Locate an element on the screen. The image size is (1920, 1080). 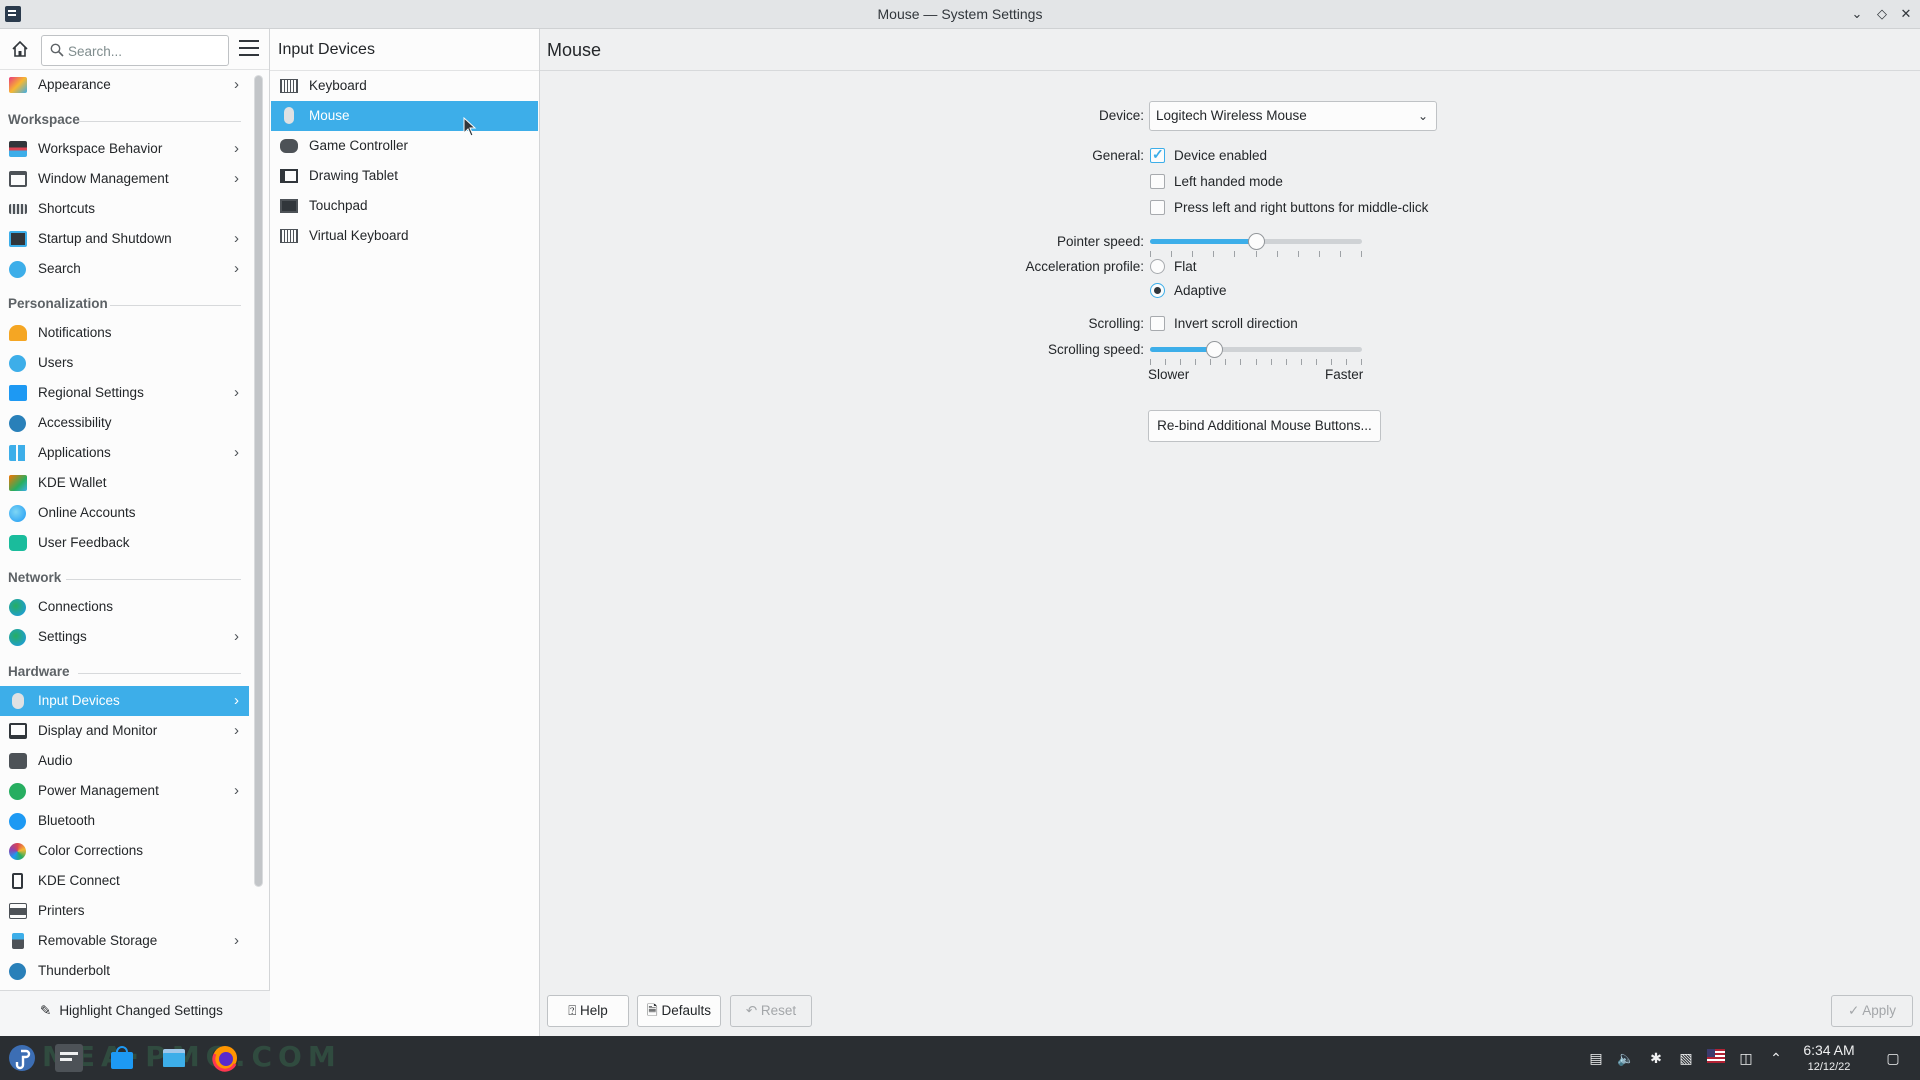
apply-button: ✓ Apply is located at coordinates (1872, 1011).